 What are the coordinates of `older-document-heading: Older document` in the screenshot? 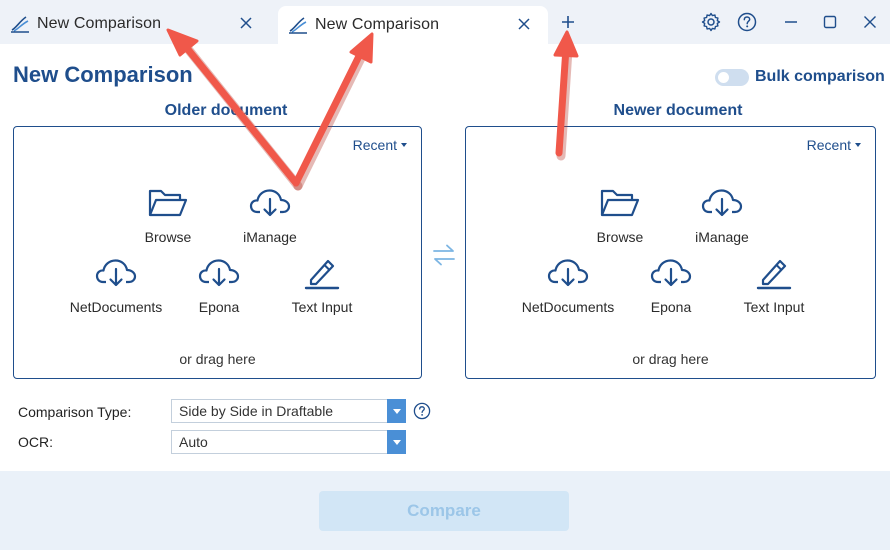 It's located at (226, 110).